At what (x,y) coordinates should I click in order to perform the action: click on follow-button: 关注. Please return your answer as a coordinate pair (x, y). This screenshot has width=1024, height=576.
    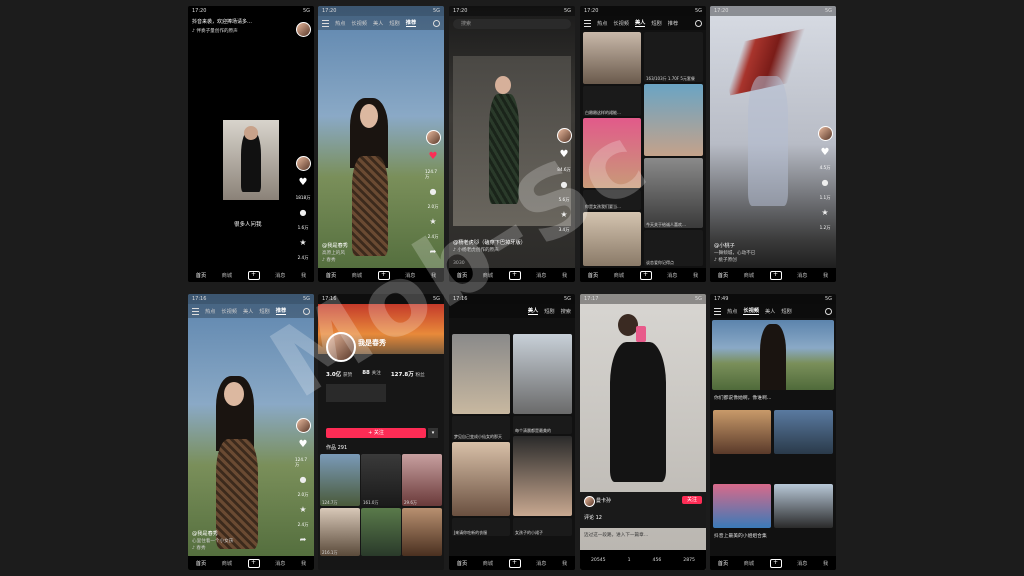
    Looking at the image, I should click on (692, 500).